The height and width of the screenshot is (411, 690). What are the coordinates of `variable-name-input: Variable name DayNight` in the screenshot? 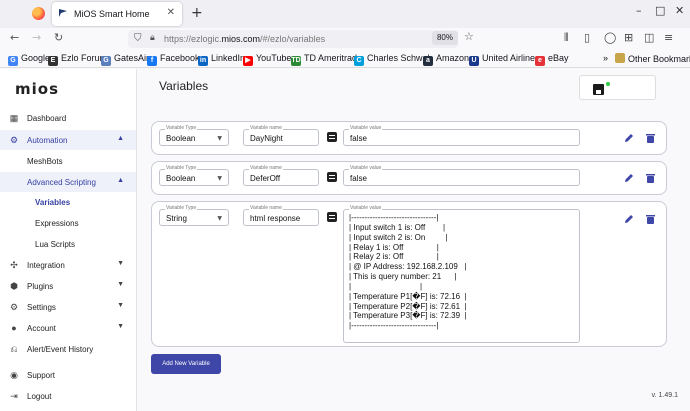 It's located at (281, 135).